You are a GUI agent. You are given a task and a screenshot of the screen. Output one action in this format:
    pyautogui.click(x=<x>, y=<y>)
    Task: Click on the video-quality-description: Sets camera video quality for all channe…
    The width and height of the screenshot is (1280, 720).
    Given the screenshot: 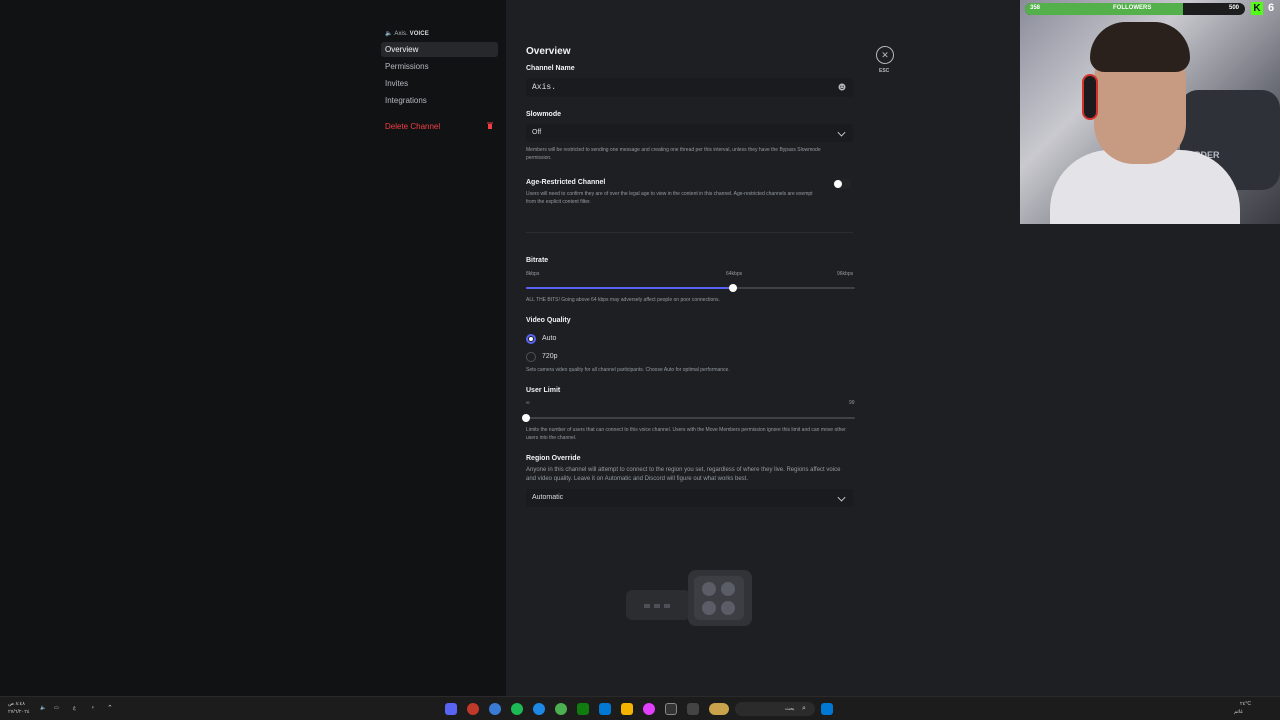 What is the action you would take?
    pyautogui.click(x=628, y=370)
    